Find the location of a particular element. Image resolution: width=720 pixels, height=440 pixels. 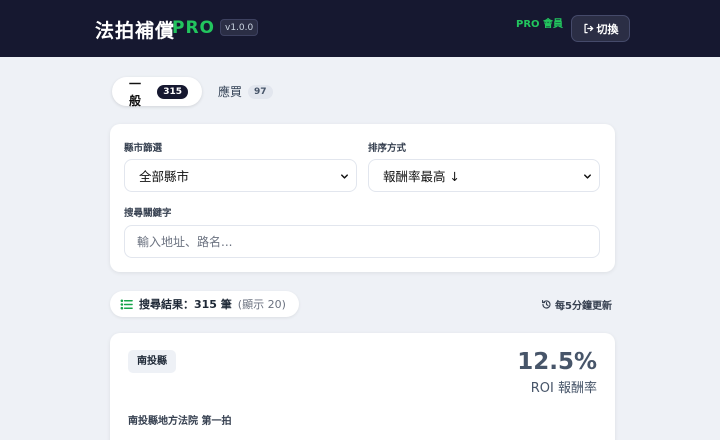

county-badge: 南投縣 is located at coordinates (152, 361).